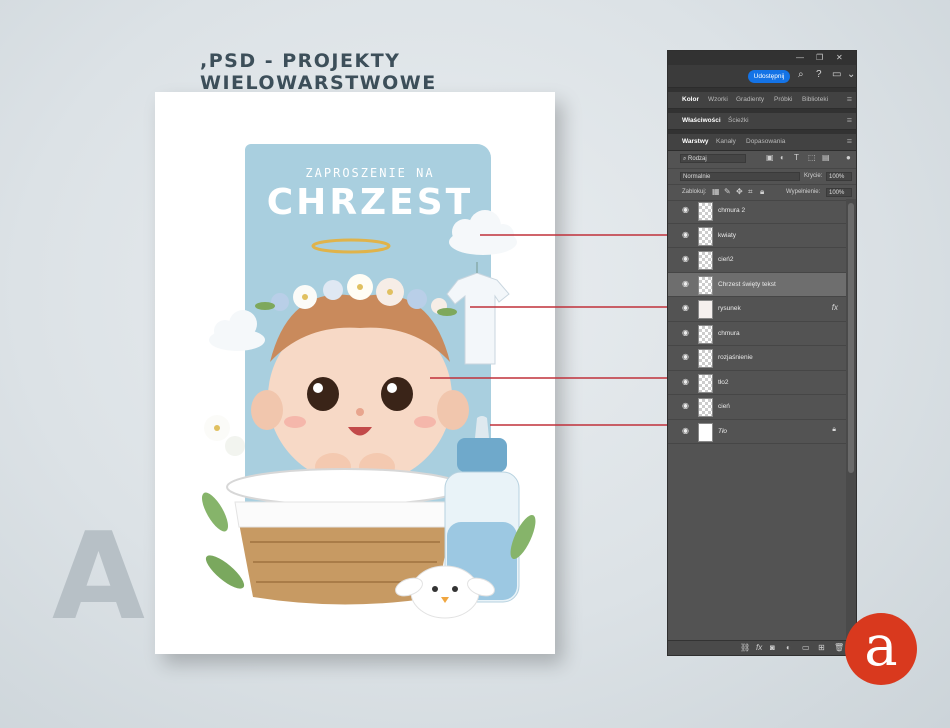 This screenshot has width=950, height=728. Describe the element at coordinates (740, 176) in the screenshot. I see `blend-mode-select: Normalnie` at that location.